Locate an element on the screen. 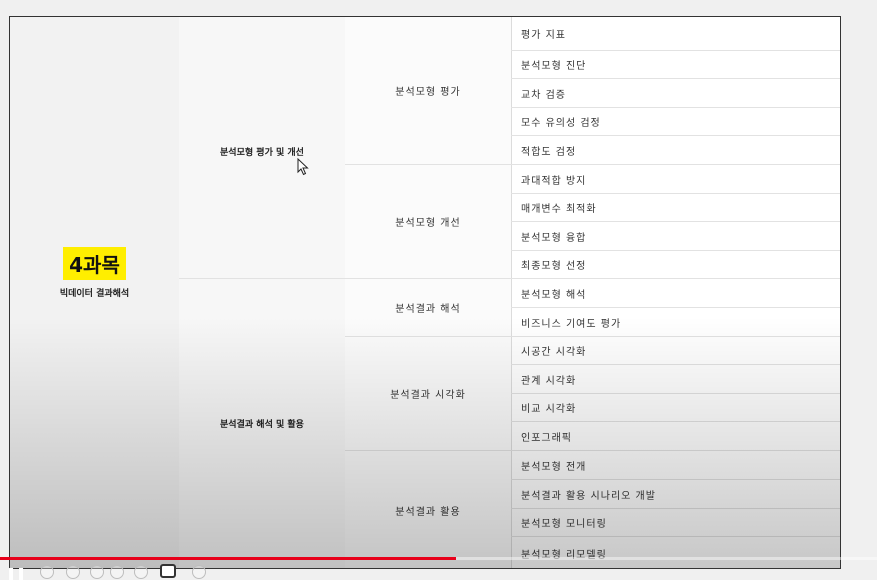 This screenshot has width=877, height=580. subgroup-cell: 분석결과 활용 is located at coordinates (428, 509).